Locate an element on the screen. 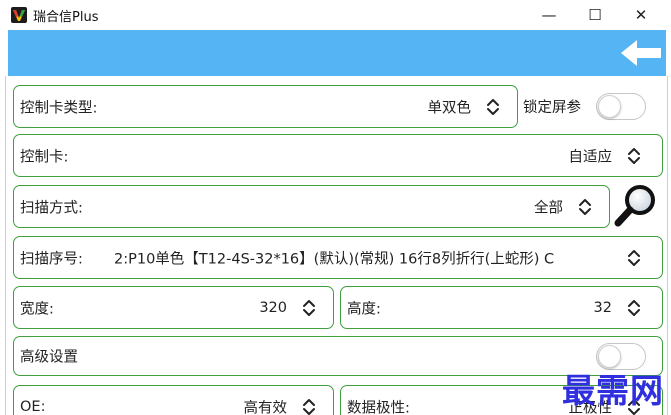  scan-mode-value: 全部 is located at coordinates (548, 208).